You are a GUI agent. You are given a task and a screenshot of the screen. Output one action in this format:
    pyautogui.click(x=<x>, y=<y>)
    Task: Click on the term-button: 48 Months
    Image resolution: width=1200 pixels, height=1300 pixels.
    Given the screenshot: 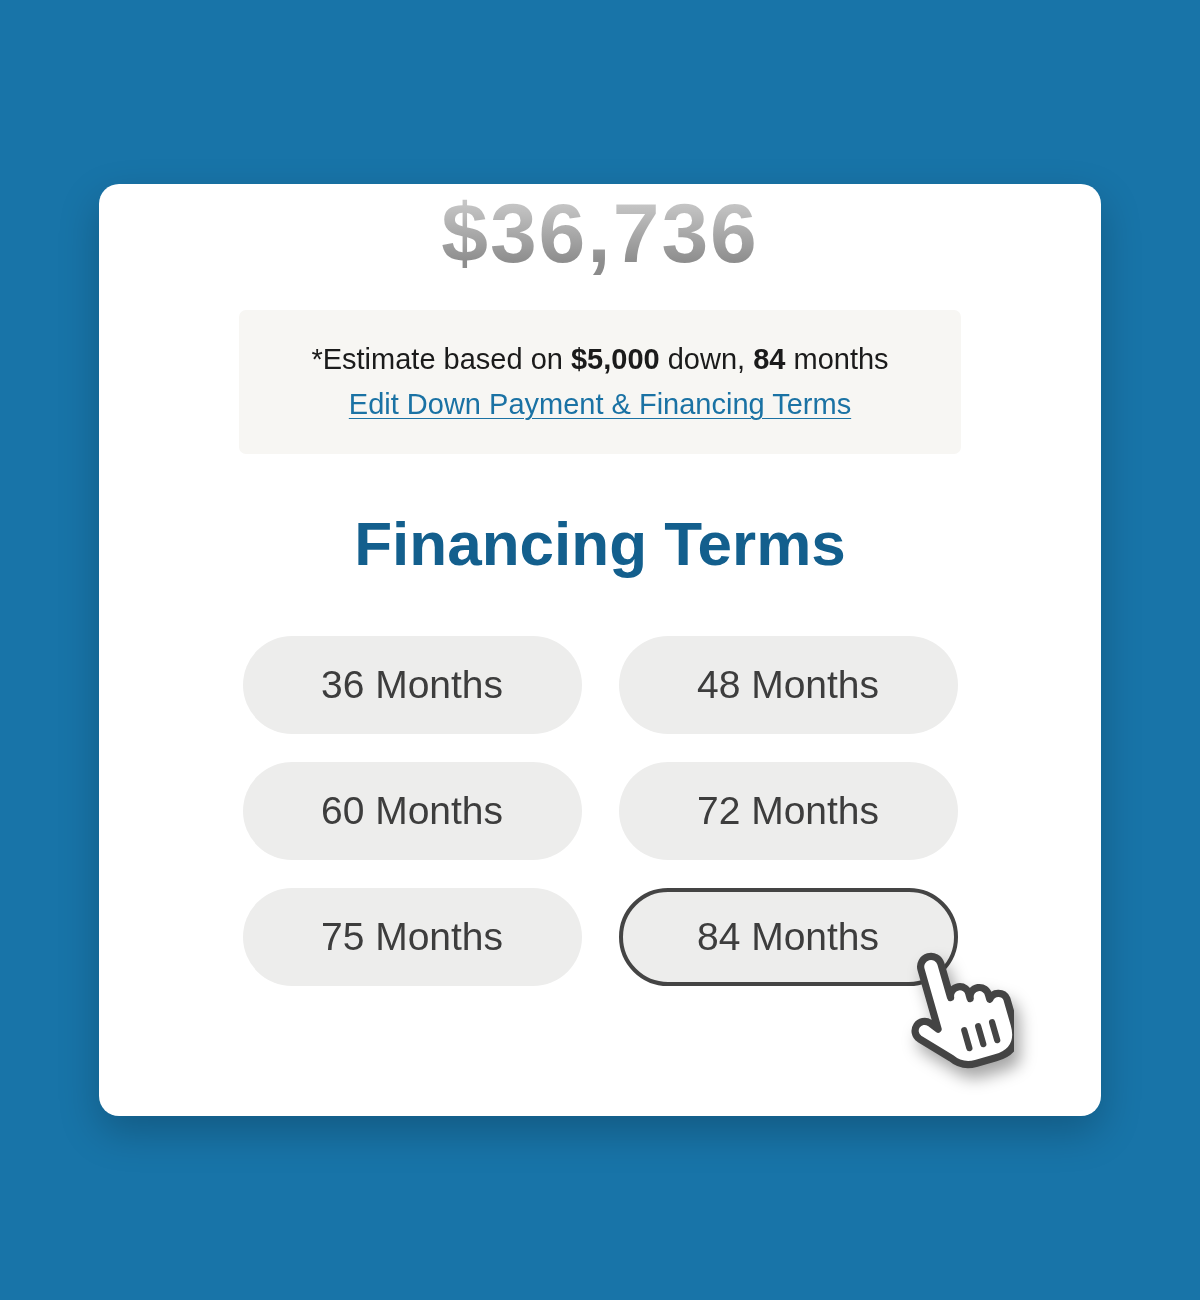 What is the action you would take?
    pyautogui.click(x=788, y=685)
    